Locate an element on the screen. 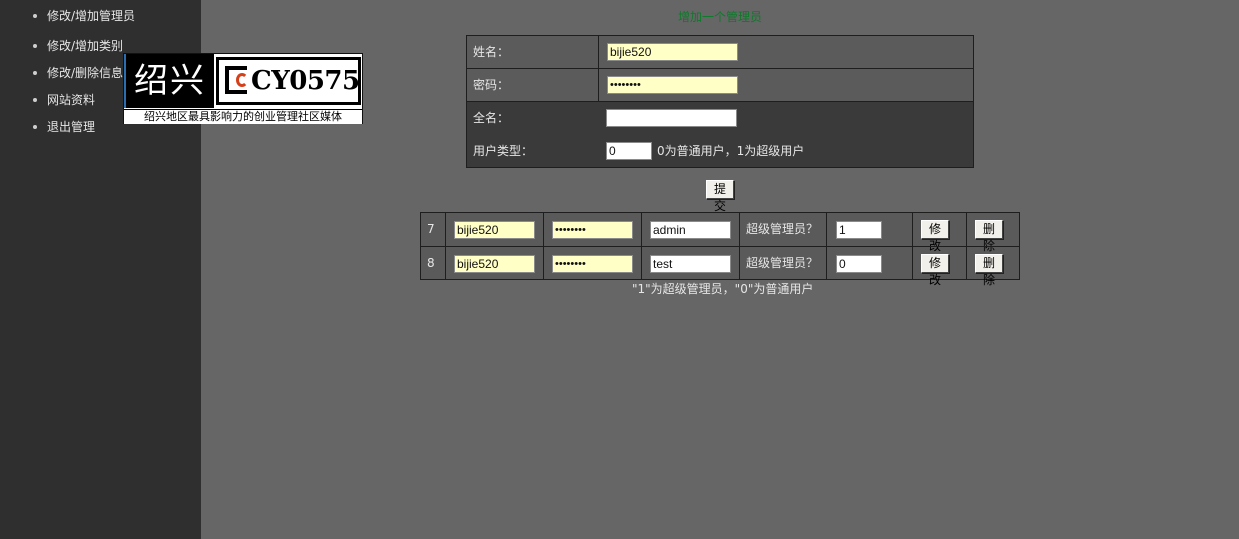  logo-mark-icon is located at coordinates (236, 80).